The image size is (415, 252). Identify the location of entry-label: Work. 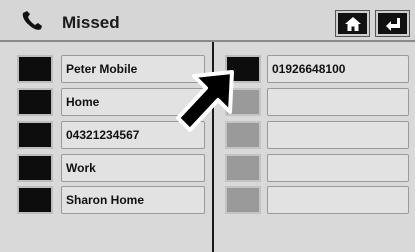
(133, 168).